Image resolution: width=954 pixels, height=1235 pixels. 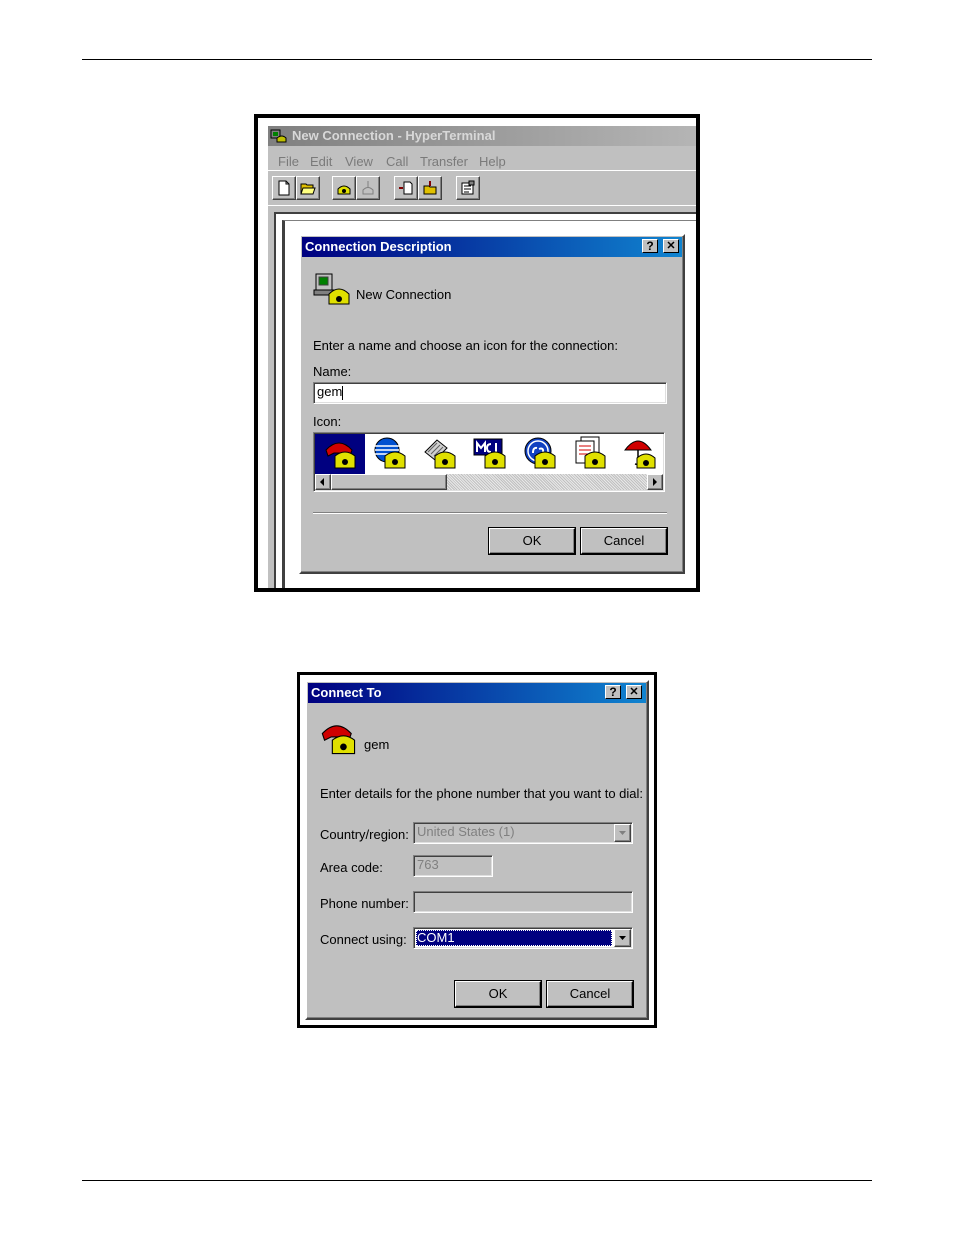 I want to click on text-cursor, so click(x=343, y=392).